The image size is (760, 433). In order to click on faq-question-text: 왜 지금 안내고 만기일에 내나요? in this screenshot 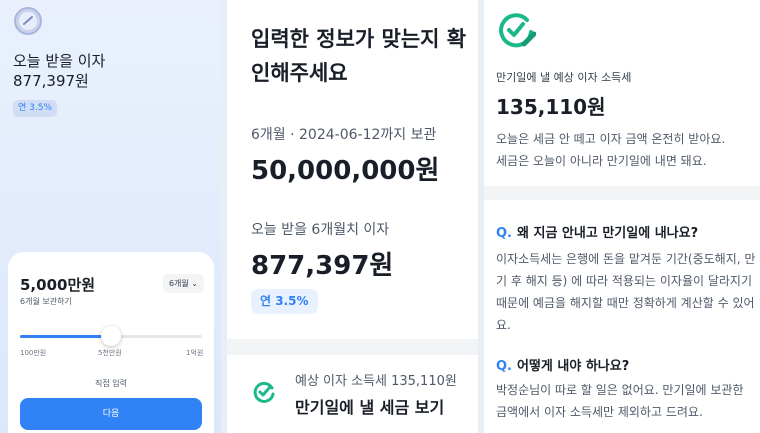, I will do `click(608, 233)`.